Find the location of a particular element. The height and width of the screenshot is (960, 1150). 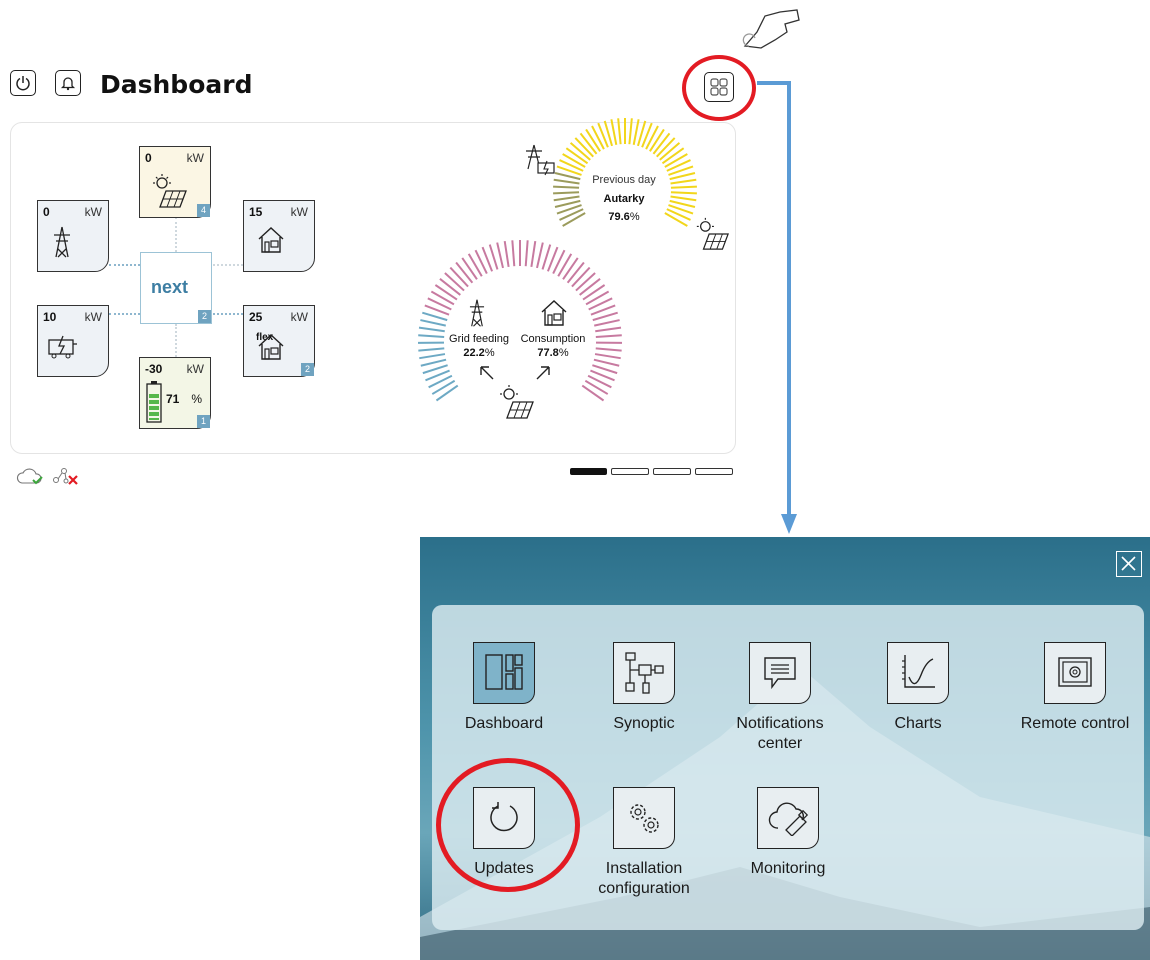

menu-item-dashboard: Dashboard is located at coordinates (504, 688).